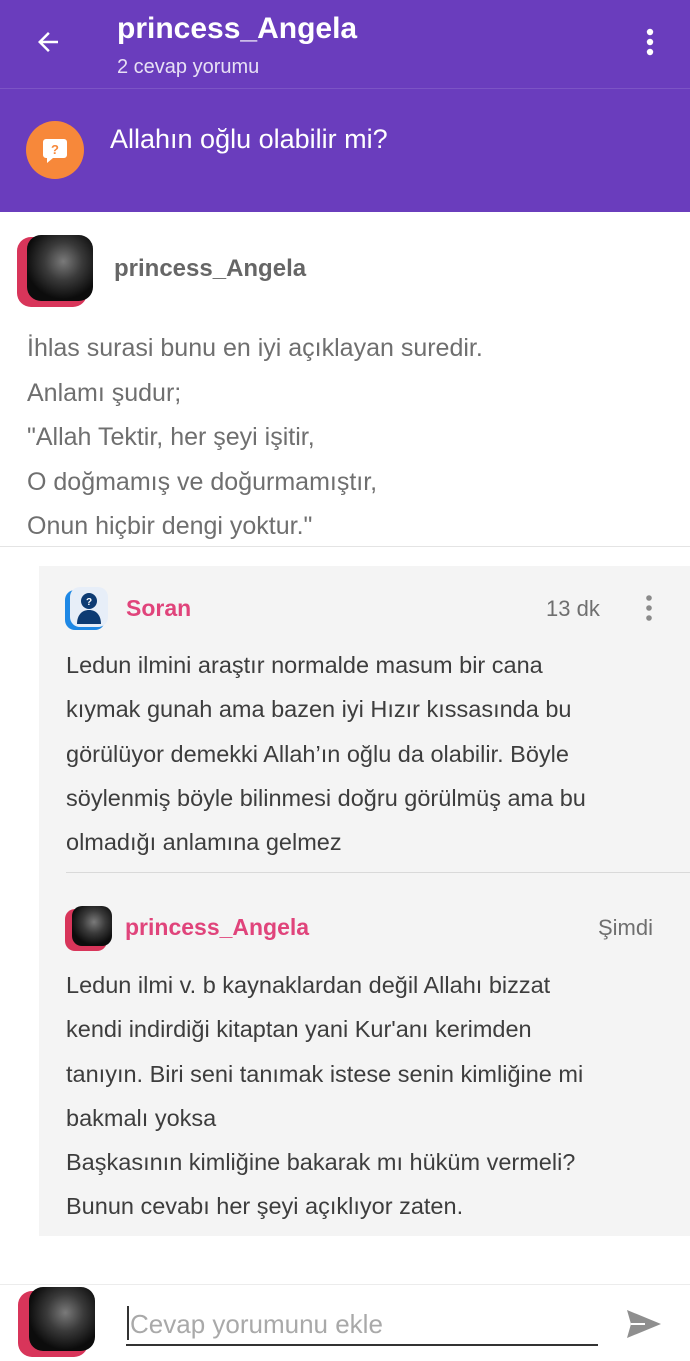 The height and width of the screenshot is (1361, 690). I want to click on question-icon: ?, so click(55, 151).